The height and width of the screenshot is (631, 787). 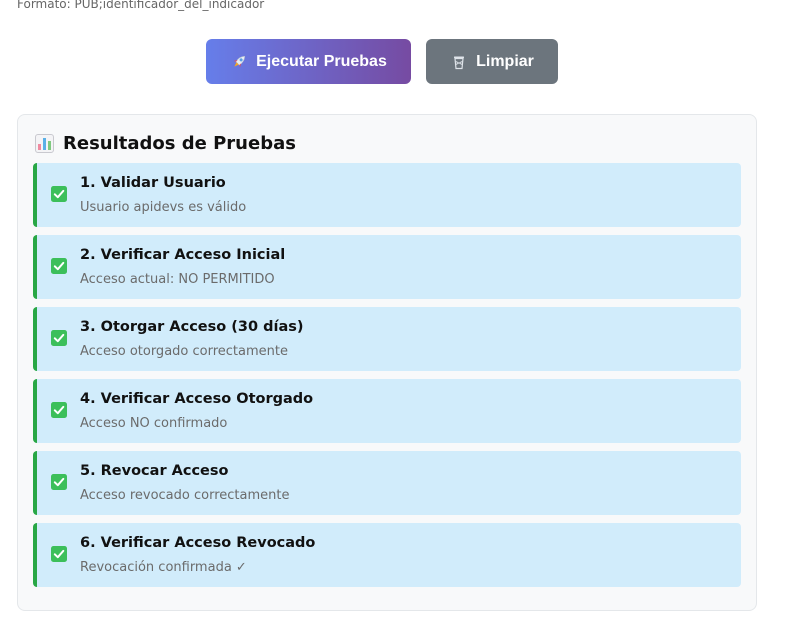 I want to click on rocket-icon, so click(x=239, y=62).